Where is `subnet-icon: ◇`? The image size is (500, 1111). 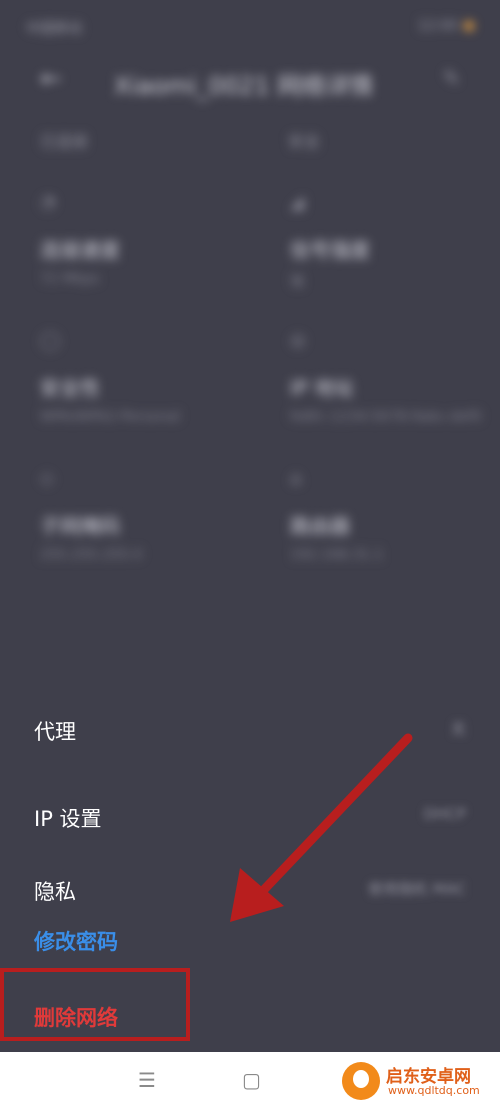
subnet-icon: ◇ is located at coordinates (47, 478).